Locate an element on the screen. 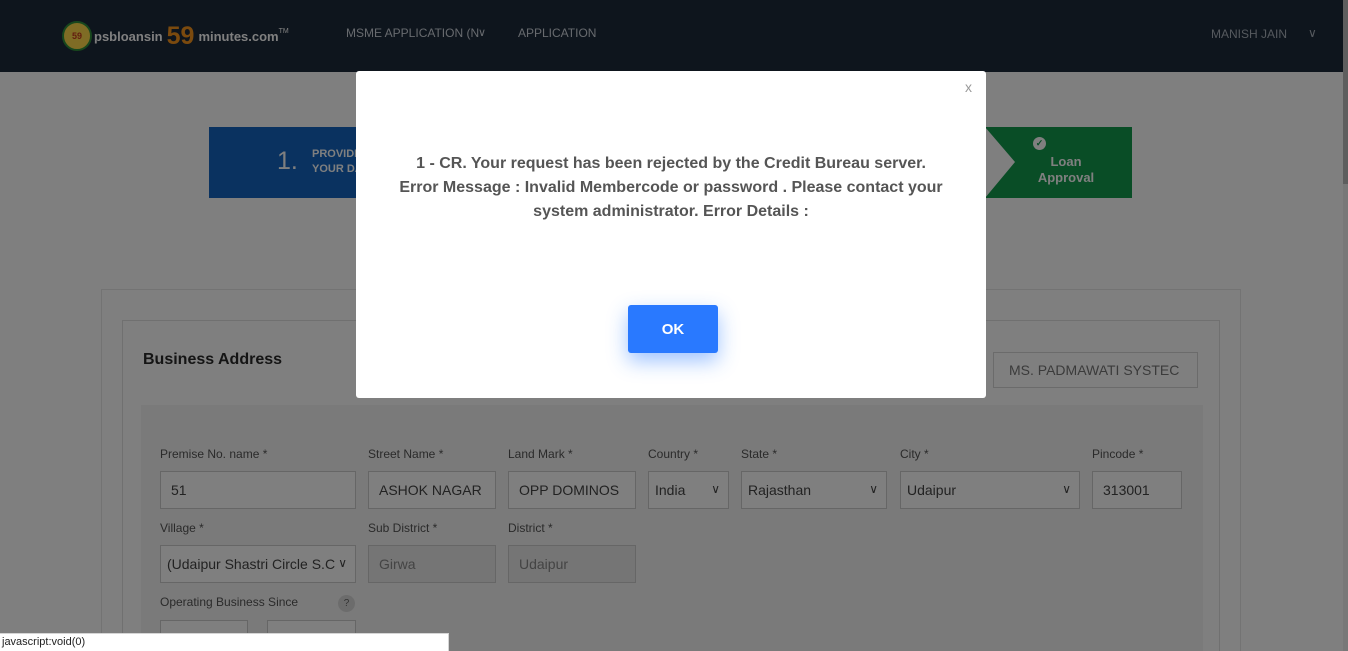 The width and height of the screenshot is (1348, 651). browser-status-bar: javascript:void(0) is located at coordinates (224, 642).